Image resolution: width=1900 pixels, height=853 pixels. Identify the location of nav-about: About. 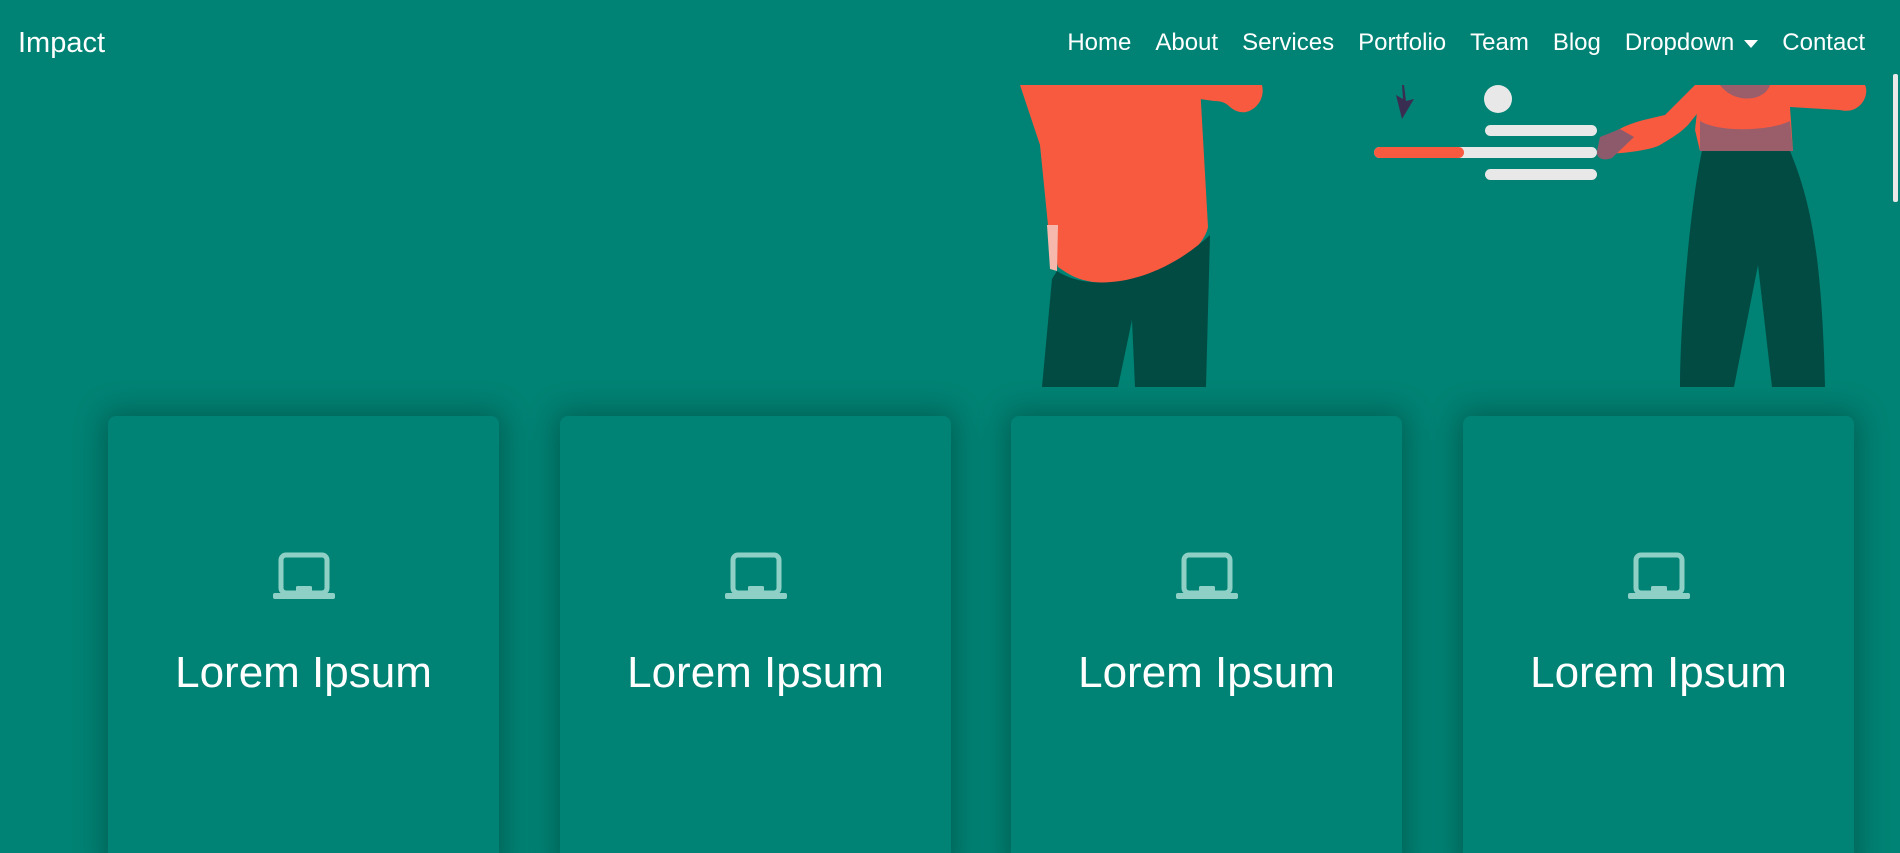
(1186, 43).